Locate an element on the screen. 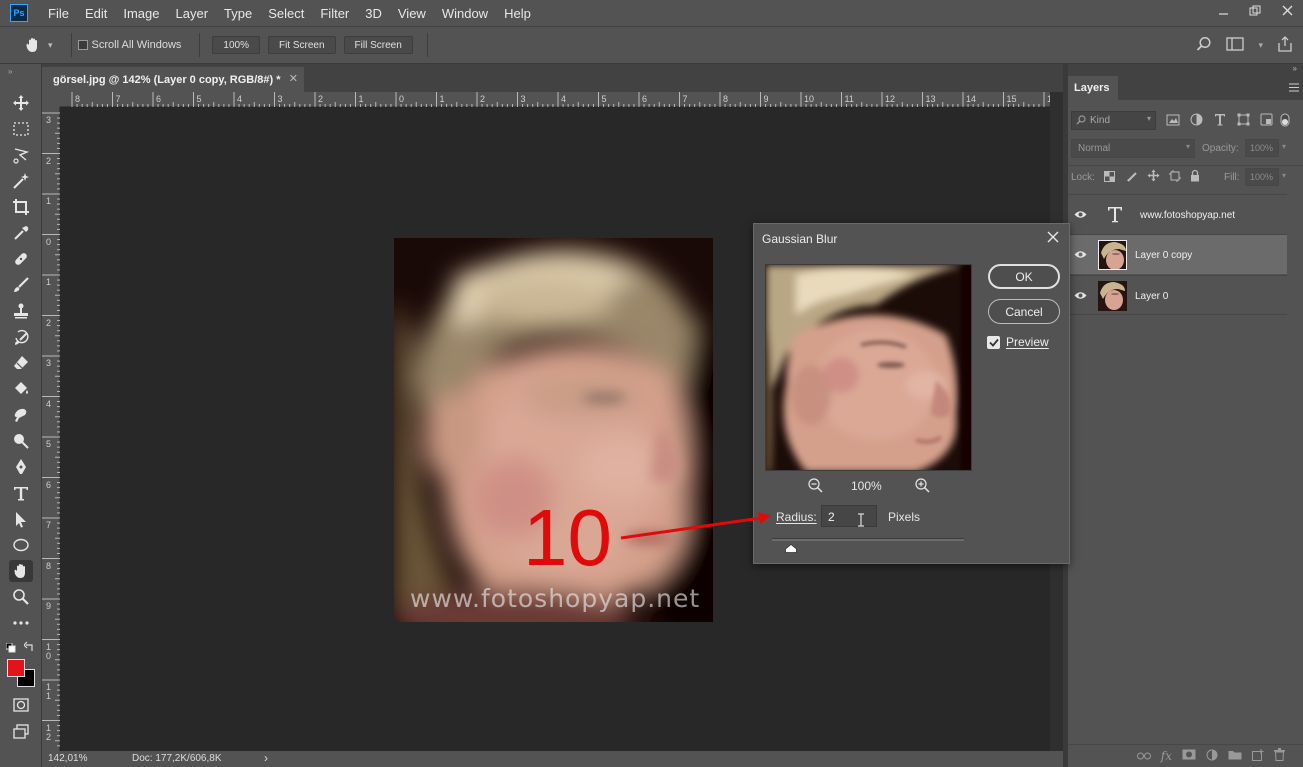 This screenshot has width=1303, height=767. paint-bucket-tool-icon is located at coordinates (21, 389).